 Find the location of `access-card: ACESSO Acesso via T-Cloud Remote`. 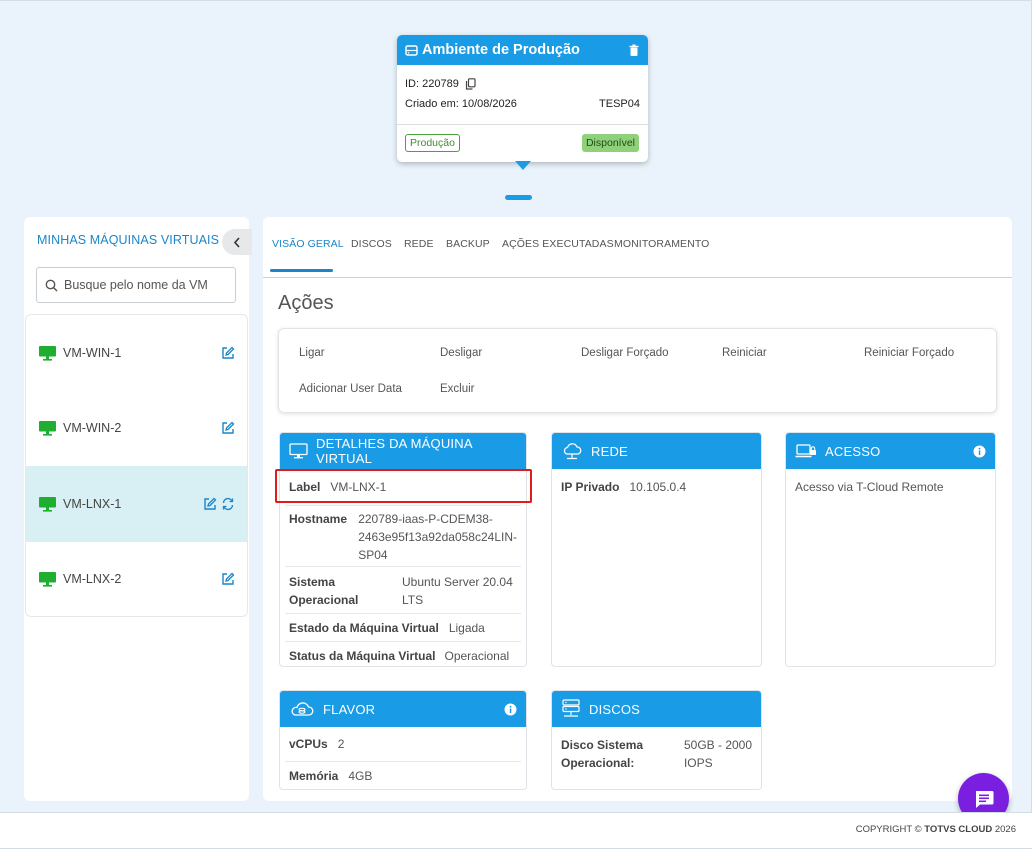

access-card: ACESSO Acesso via T-Cloud Remote is located at coordinates (890, 549).